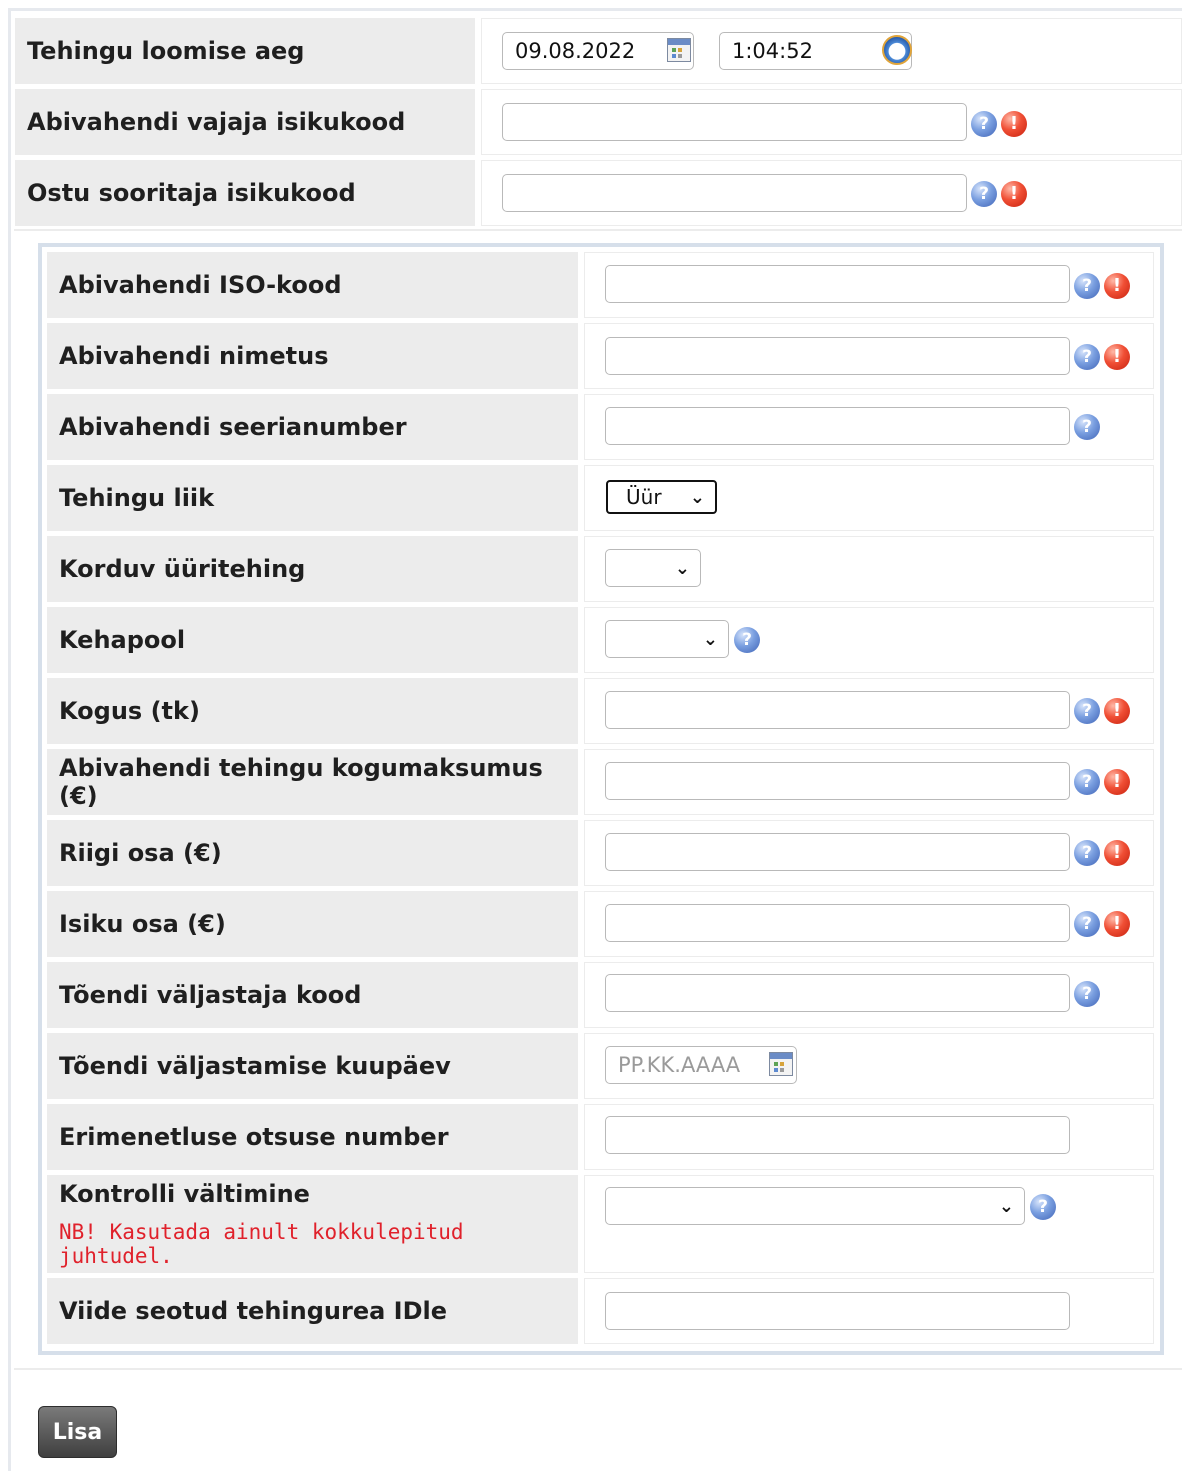 This screenshot has width=1182, height=1471. Describe the element at coordinates (734, 122) in the screenshot. I see `needer-id-input` at that location.